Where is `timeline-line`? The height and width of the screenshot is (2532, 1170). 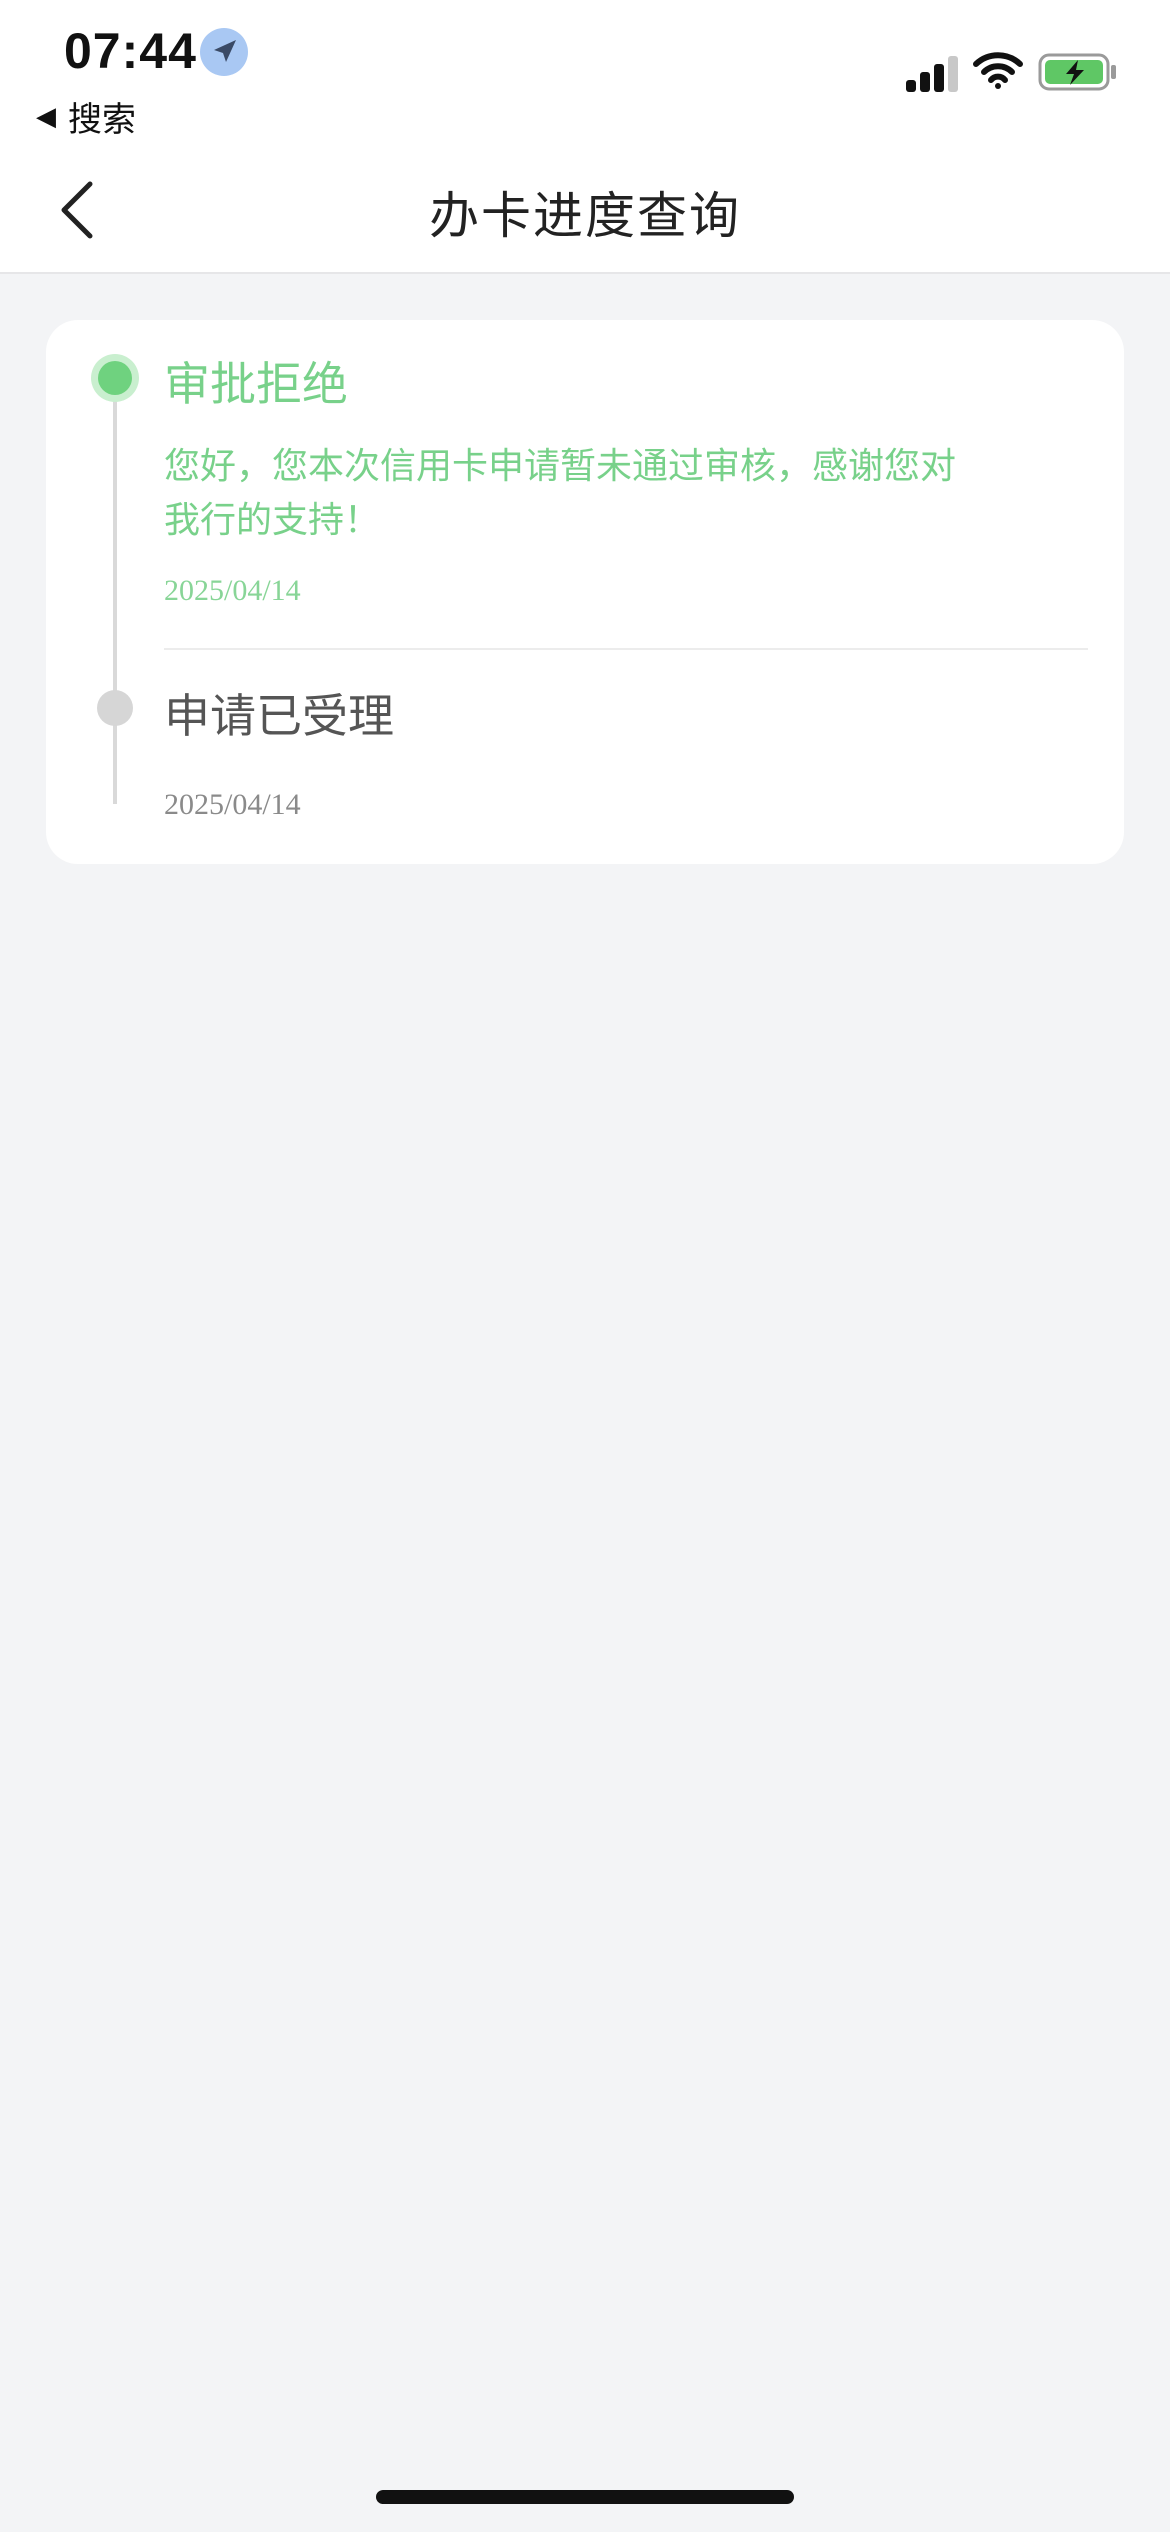
timeline-line is located at coordinates (115, 592).